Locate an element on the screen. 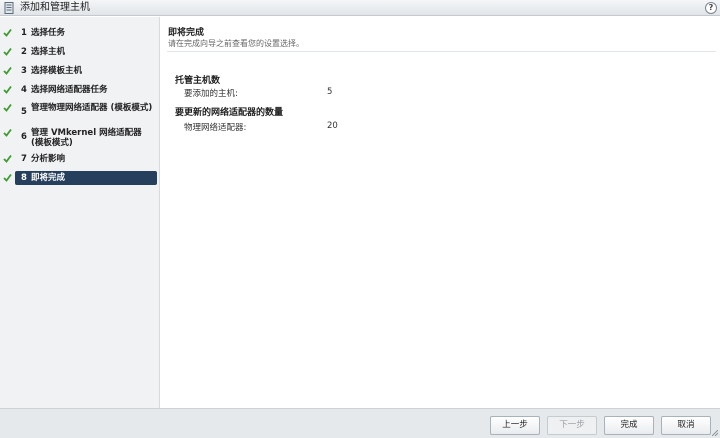 The image size is (720, 438). step-number: 7 is located at coordinates (24, 159).